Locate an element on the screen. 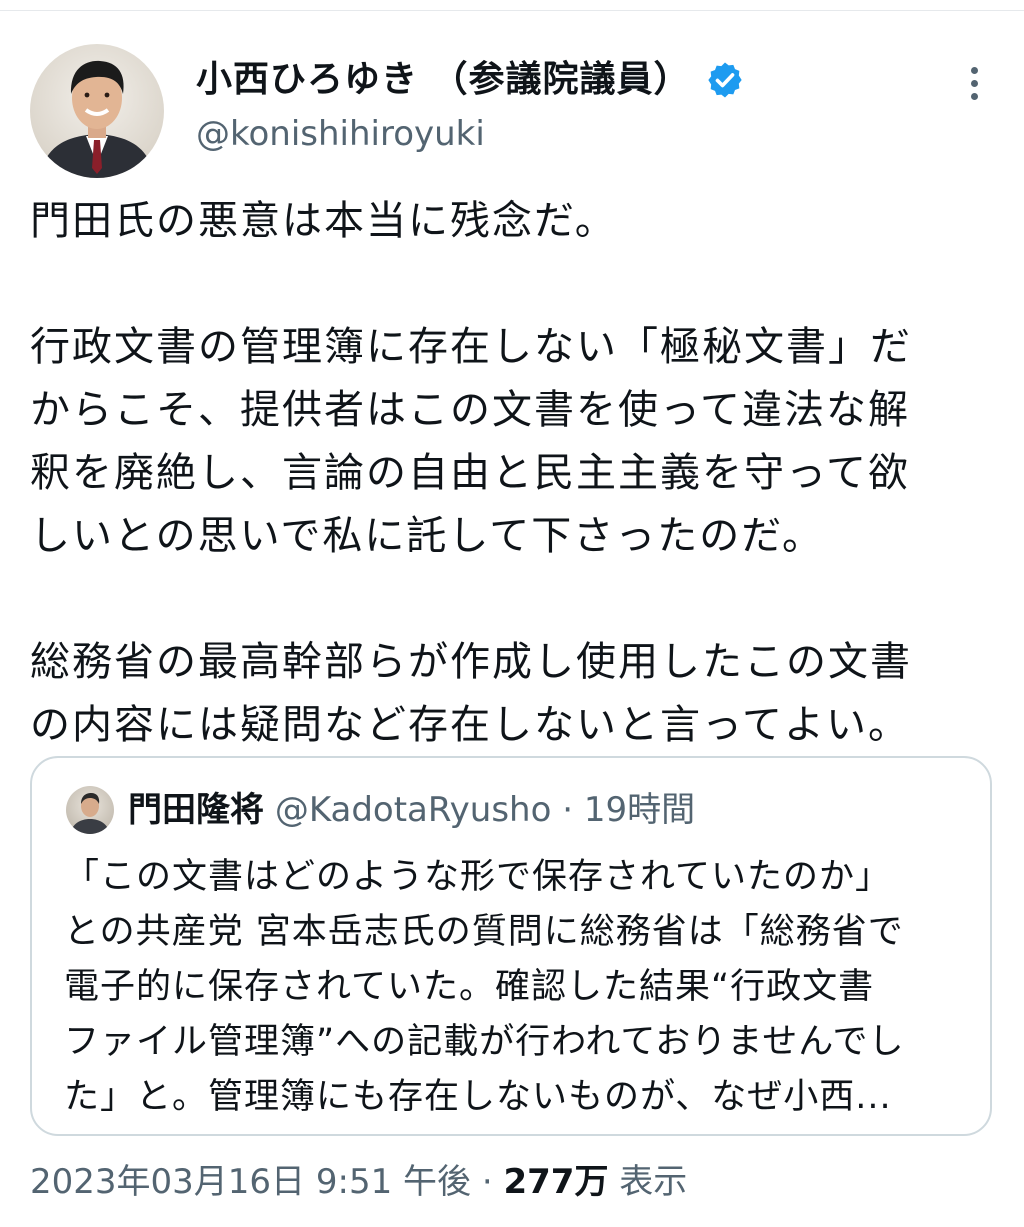  tweet-meta: 2023年03月16日 9:51 午後 · 277万 表示 is located at coordinates (358, 1182).